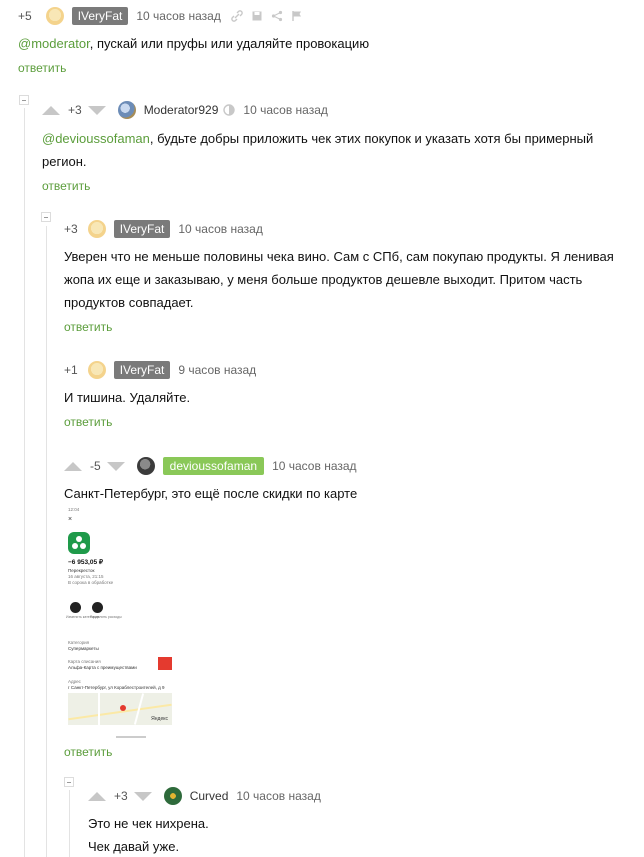 The height and width of the screenshot is (857, 644). What do you see at coordinates (257, 16) in the screenshot?
I see `save-icon` at bounding box center [257, 16].